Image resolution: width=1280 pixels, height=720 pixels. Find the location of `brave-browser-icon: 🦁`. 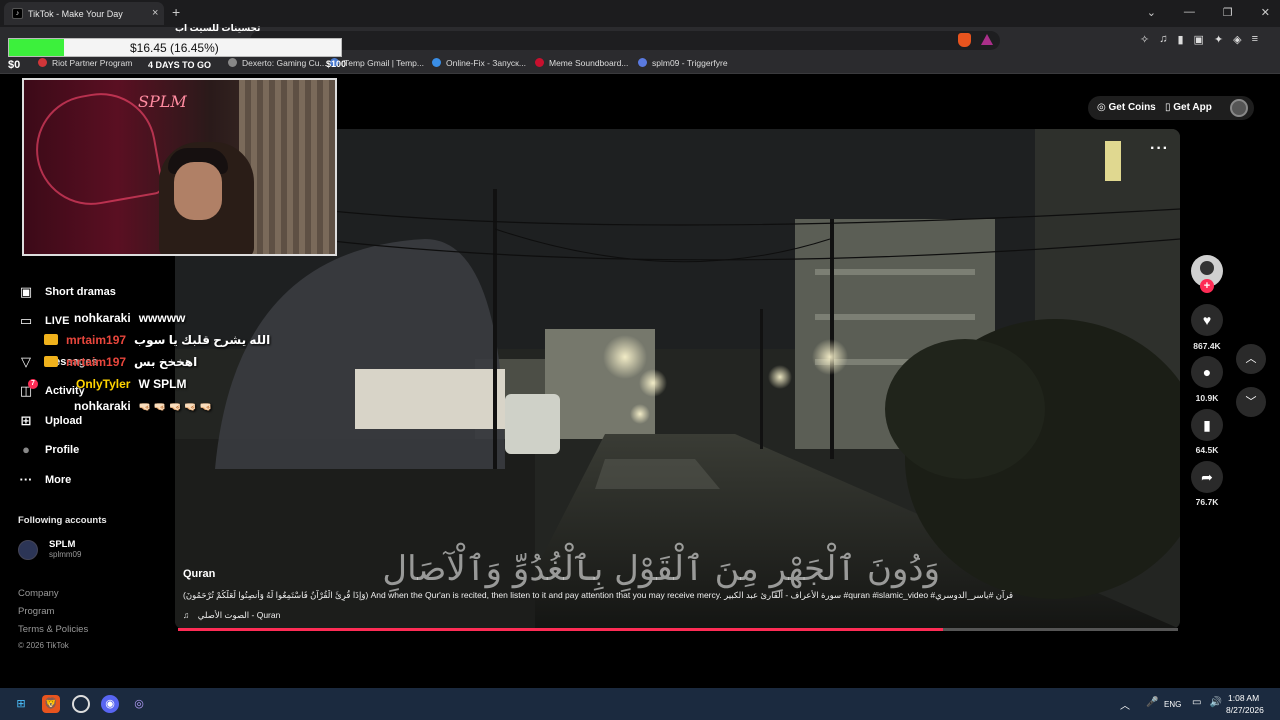

brave-browser-icon: 🦁 is located at coordinates (51, 704).